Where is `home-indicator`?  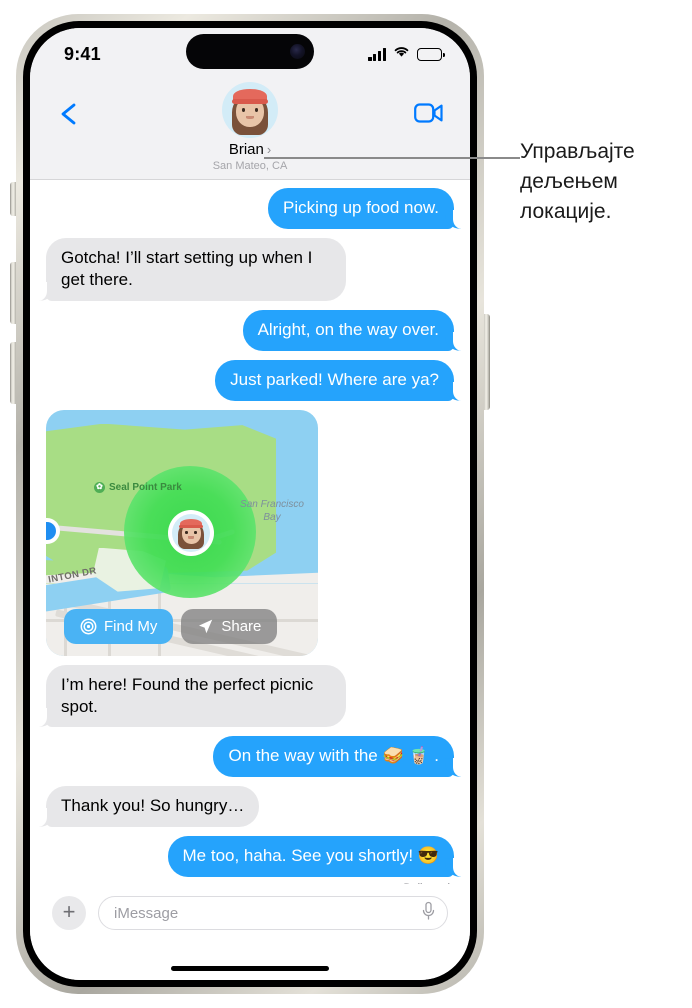 home-indicator is located at coordinates (250, 968).